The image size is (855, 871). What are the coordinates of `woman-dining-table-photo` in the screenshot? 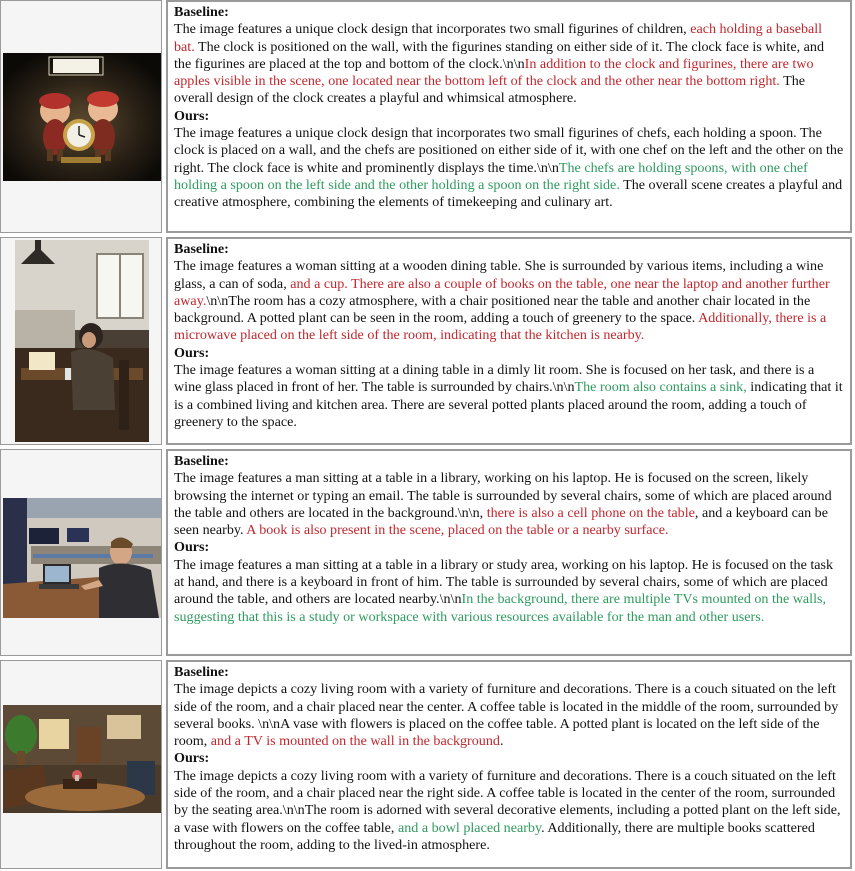 It's located at (82, 341).